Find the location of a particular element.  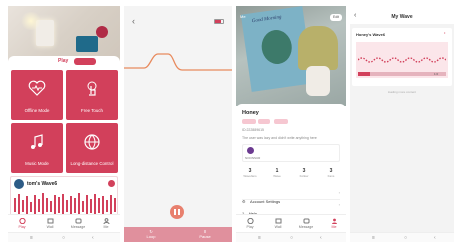

wave-card-title: Honey's Wave6 is located at coordinates (371, 34).